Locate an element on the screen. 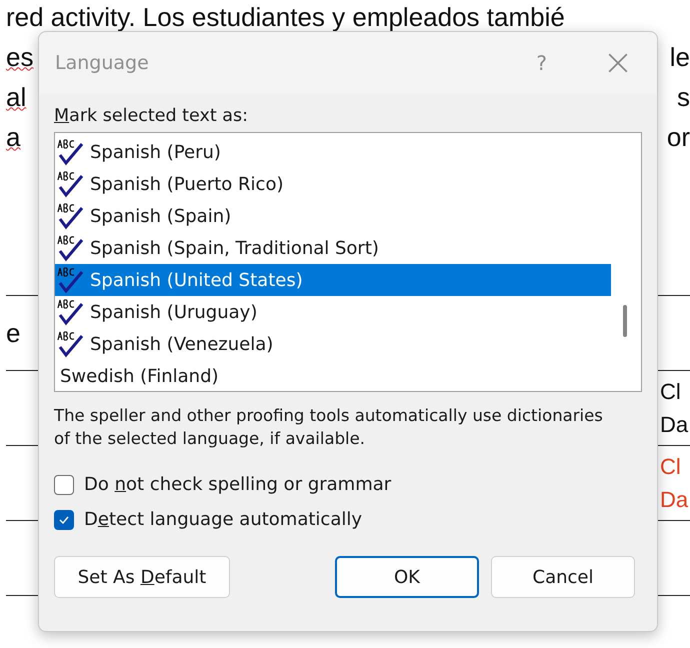 The width and height of the screenshot is (690, 648). language-item: Spanish (Uruguay) is located at coordinates (333, 312).